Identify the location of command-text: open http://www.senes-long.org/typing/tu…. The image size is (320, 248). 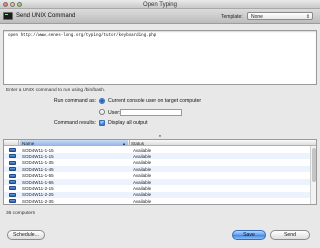
(82, 36).